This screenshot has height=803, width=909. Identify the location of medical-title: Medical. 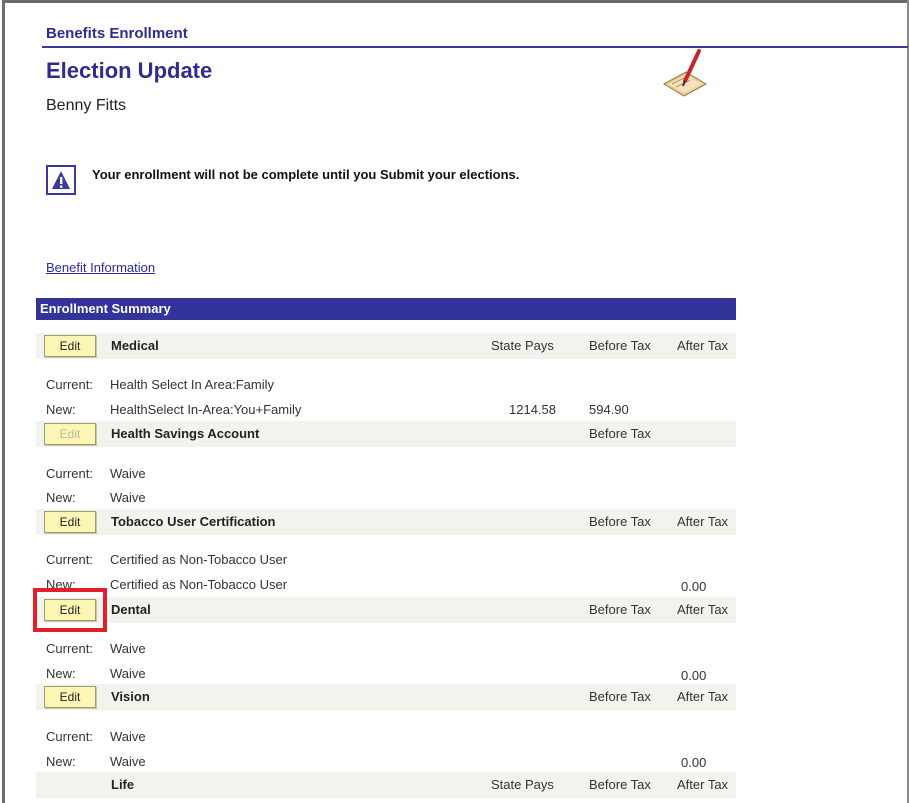
(135, 345).